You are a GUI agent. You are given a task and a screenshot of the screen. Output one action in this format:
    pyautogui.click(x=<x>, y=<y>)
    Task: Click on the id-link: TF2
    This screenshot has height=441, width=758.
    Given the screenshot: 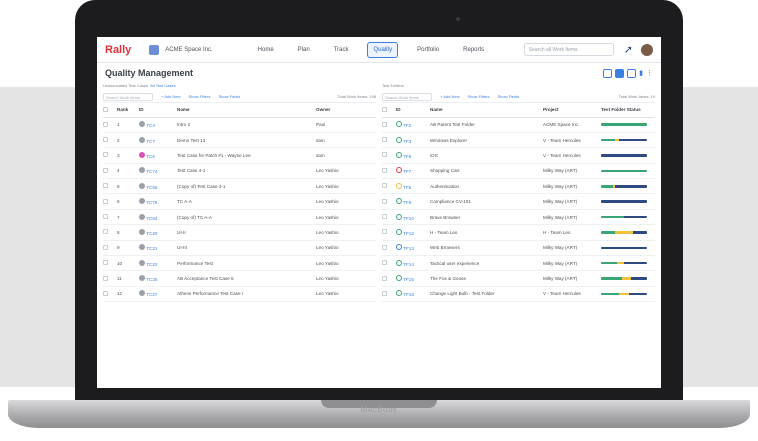 What is the action you would take?
    pyautogui.click(x=406, y=125)
    